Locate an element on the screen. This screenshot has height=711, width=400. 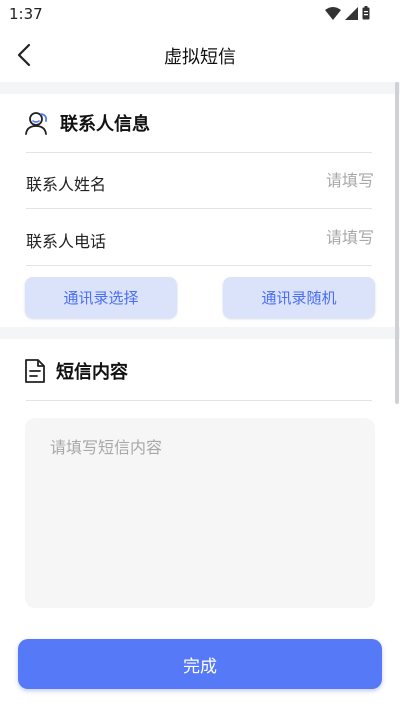
sms-section-title: 短信内容 is located at coordinates (92, 372).